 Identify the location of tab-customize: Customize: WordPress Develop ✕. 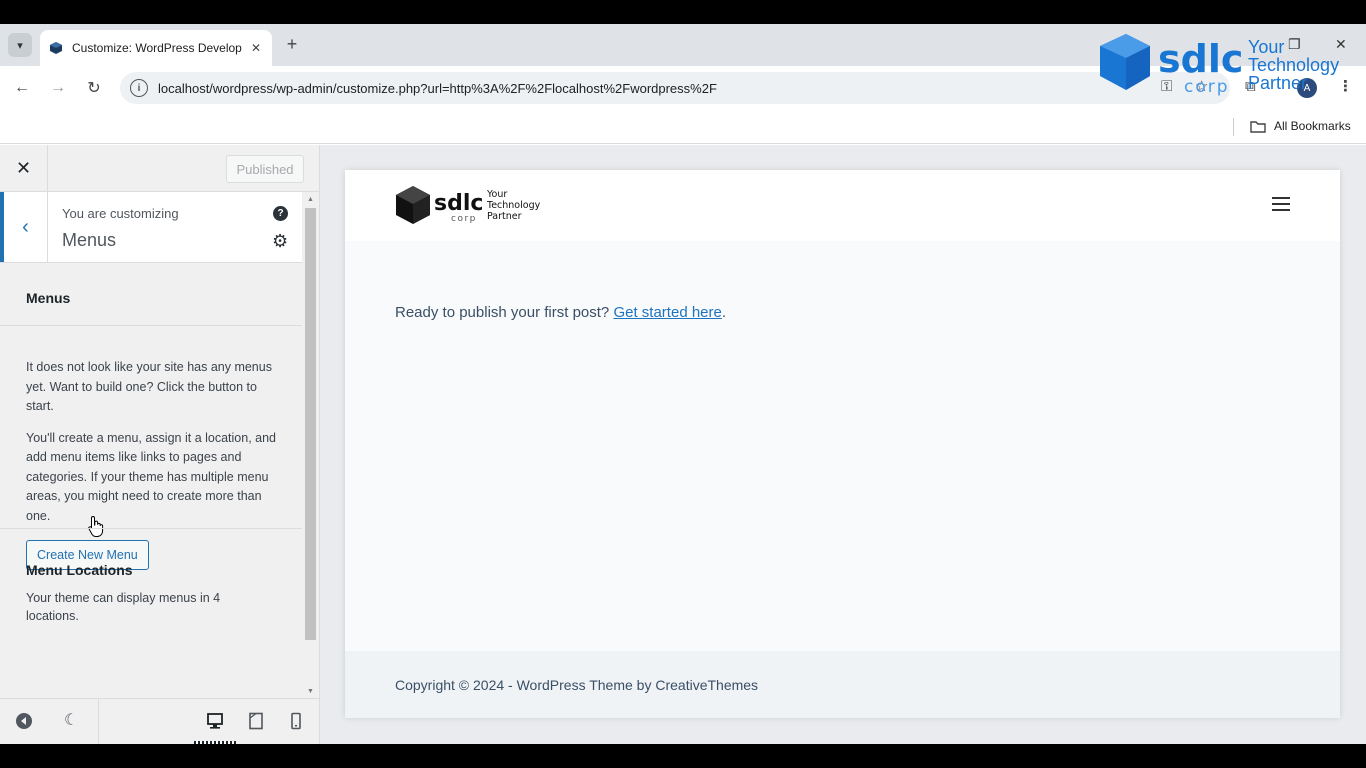
(156, 48).